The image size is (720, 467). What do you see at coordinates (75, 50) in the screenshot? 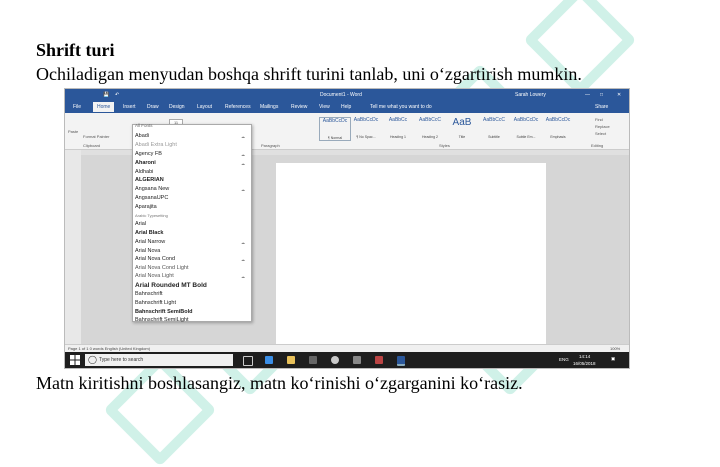
I see `page-title: Shrift turi` at bounding box center [75, 50].